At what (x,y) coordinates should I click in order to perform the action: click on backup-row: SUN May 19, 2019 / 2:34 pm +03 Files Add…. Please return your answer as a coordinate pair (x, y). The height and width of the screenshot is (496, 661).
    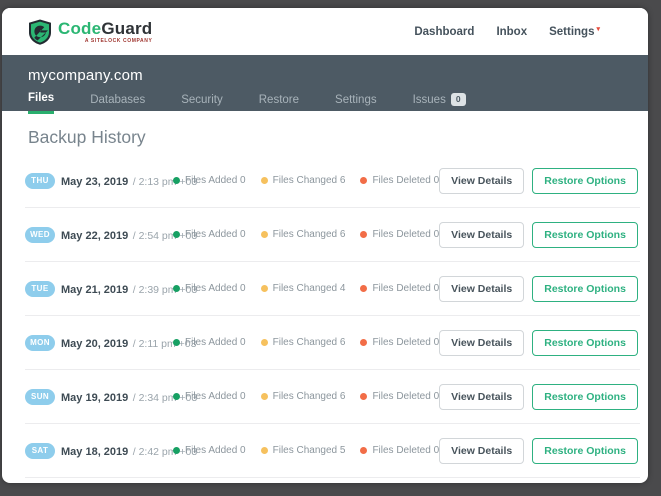
    Looking at the image, I should click on (332, 397).